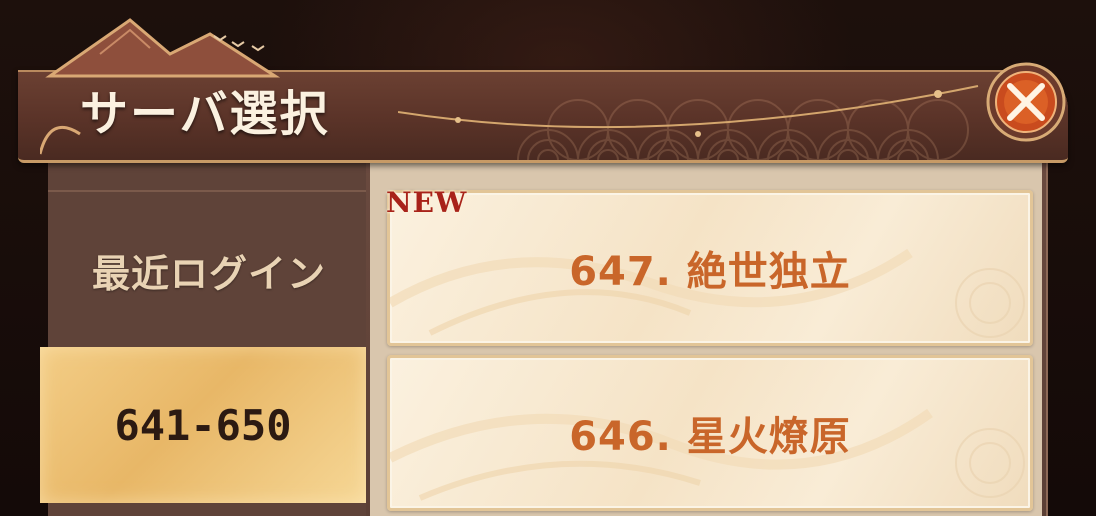 The height and width of the screenshot is (516, 1096). Describe the element at coordinates (710, 437) in the screenshot. I see `server-name: 646. 星火燎原` at that location.